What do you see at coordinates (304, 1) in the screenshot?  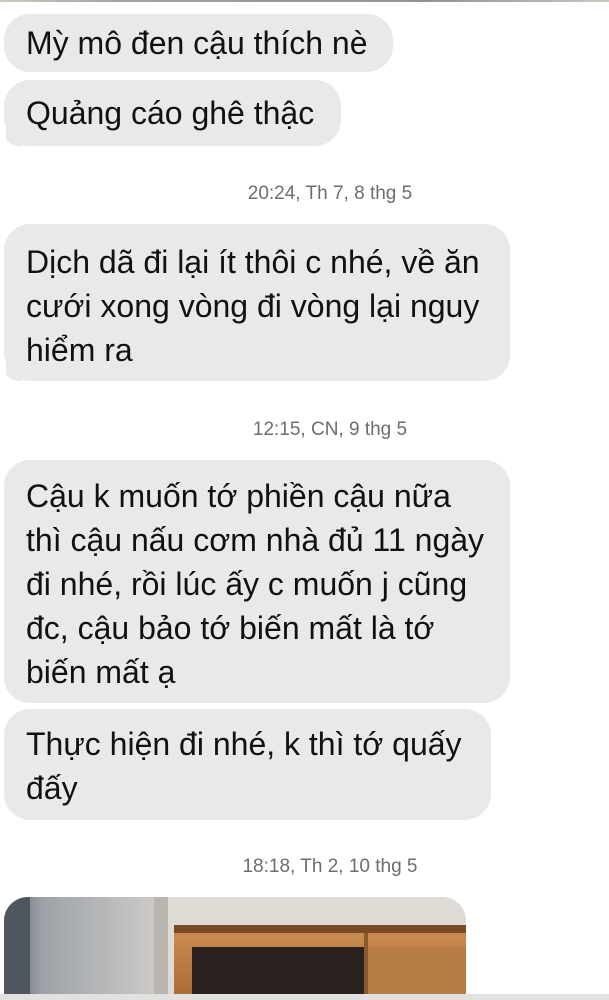 I see `previous-image-edge` at bounding box center [304, 1].